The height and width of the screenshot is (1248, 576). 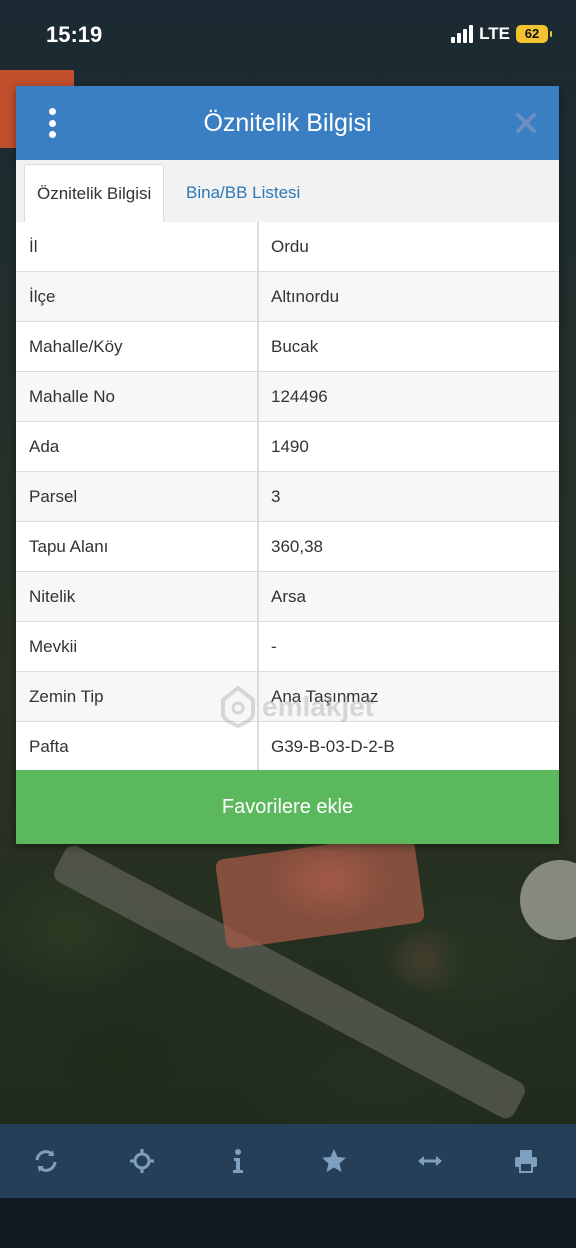 I want to click on table-row: Tapu Alanı 360,38, so click(x=287, y=547).